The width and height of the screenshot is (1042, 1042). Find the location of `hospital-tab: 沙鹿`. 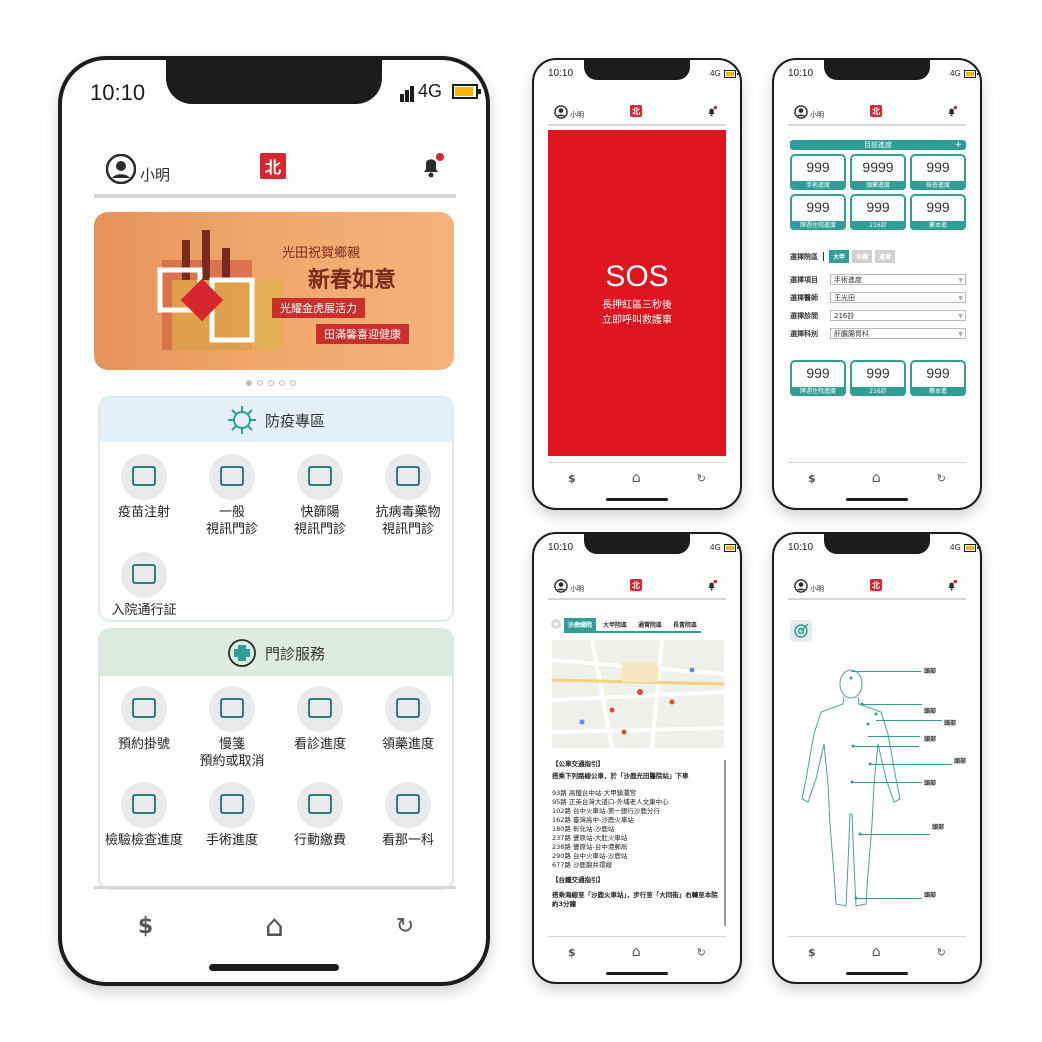

hospital-tab: 沙鹿 is located at coordinates (862, 256).